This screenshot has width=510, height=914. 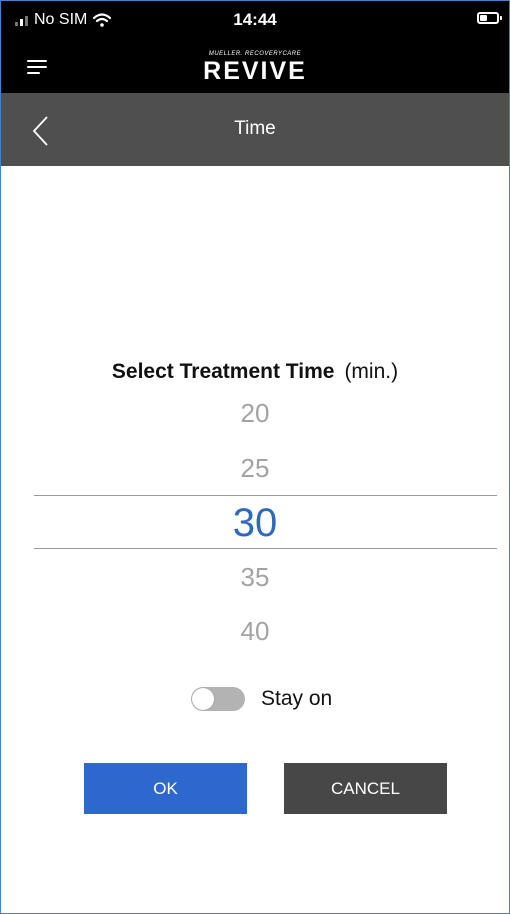 I want to click on picker-option-20: 20, so click(x=255, y=413).